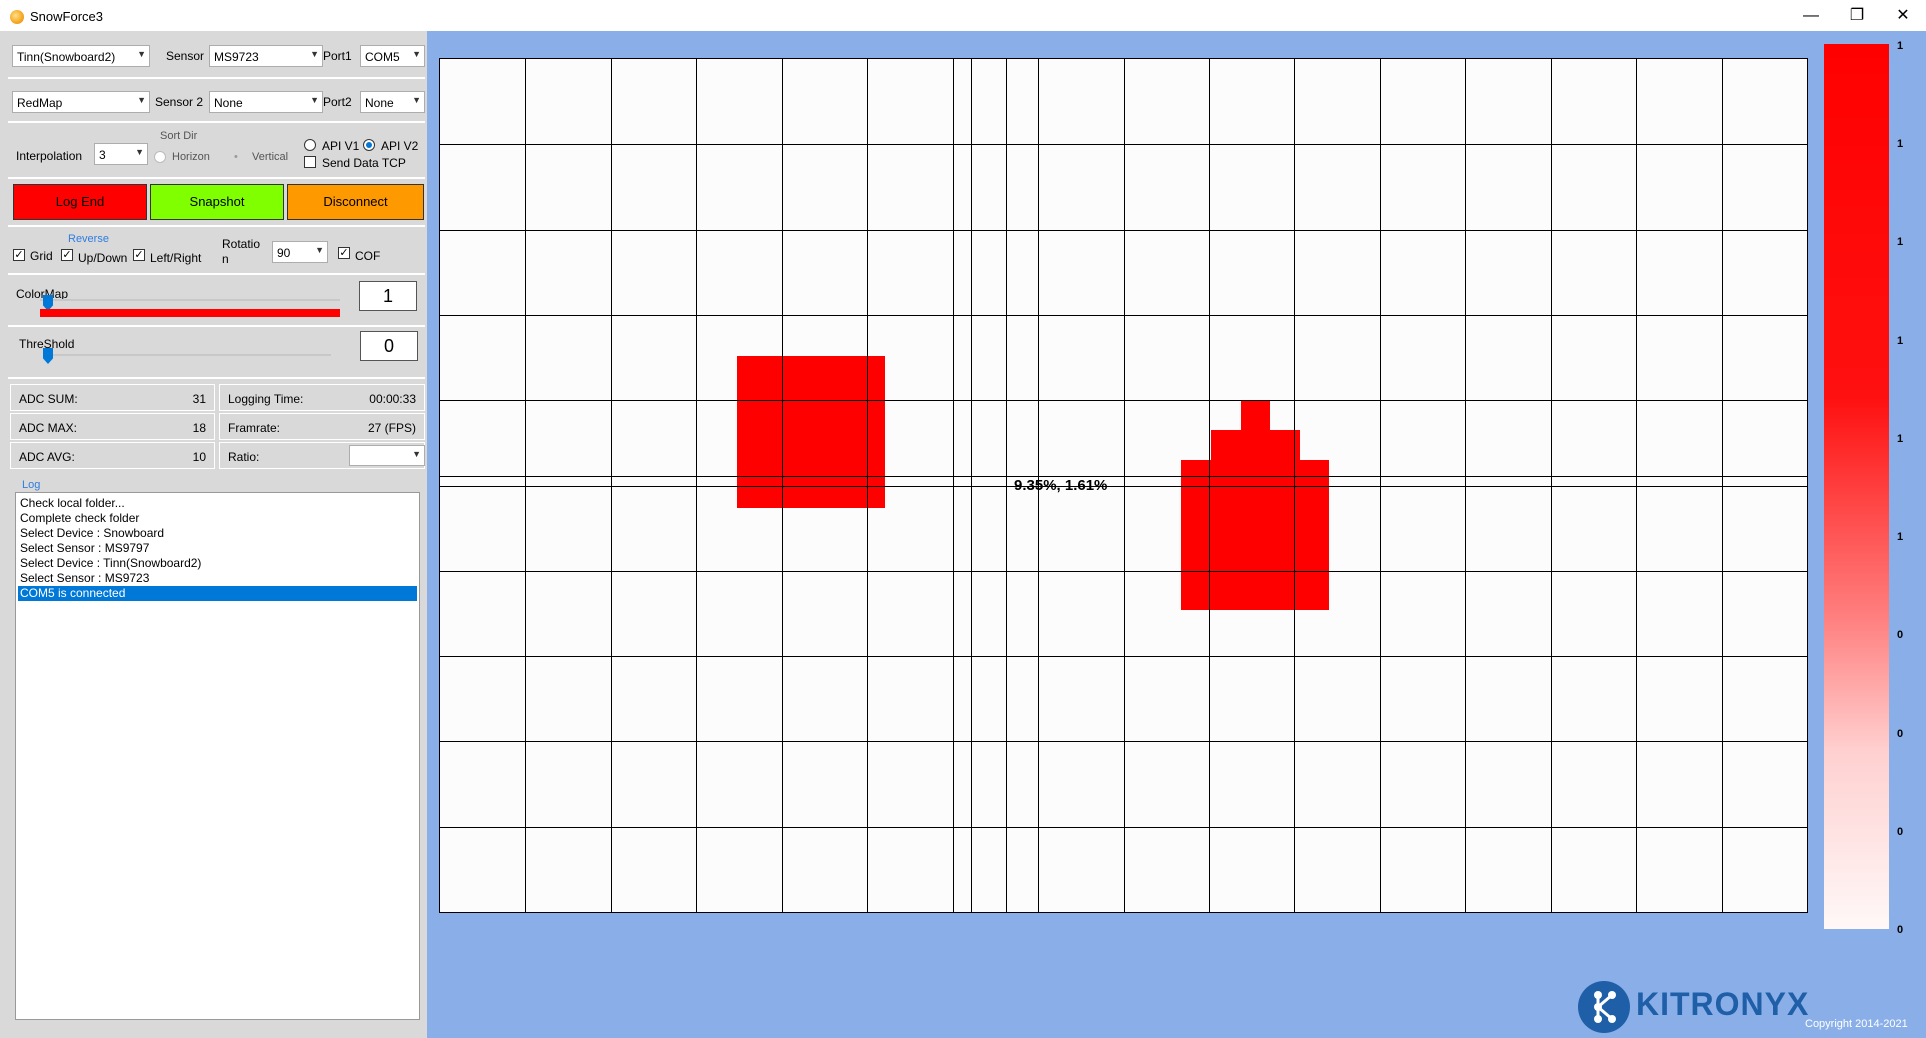 Image resolution: width=1926 pixels, height=1038 pixels. What do you see at coordinates (81, 102) in the screenshot?
I see `colormap-select: RedMap ▼` at bounding box center [81, 102].